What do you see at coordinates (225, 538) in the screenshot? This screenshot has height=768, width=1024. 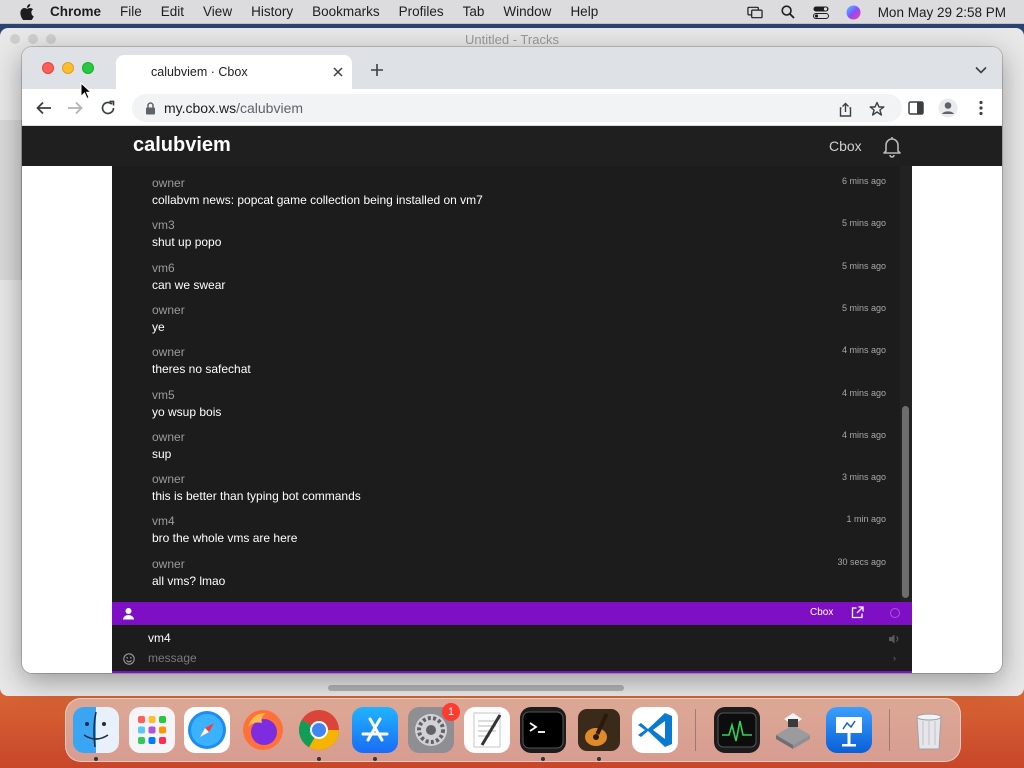 I see `chat-message-text: bro the whole vms are here` at bounding box center [225, 538].